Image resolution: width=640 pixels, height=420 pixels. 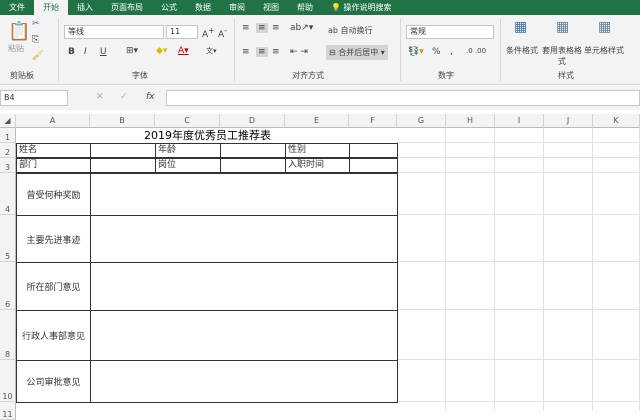 I want to click on tell-me-search: 💡 操作说明搜索, so click(x=361, y=7).